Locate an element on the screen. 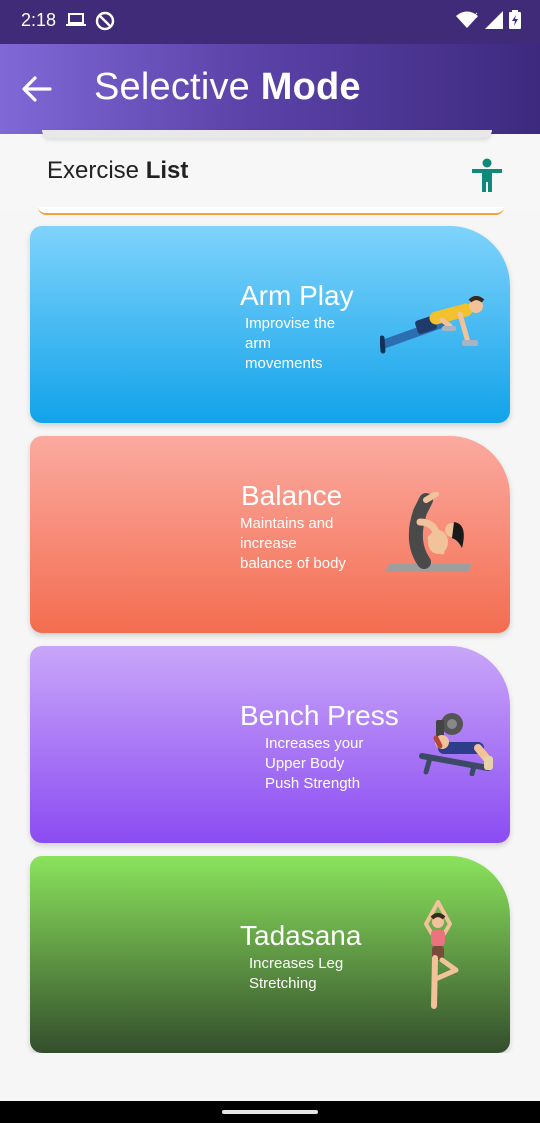 This screenshot has height=1123, width=540. home-gesture-handle is located at coordinates (270, 1112).